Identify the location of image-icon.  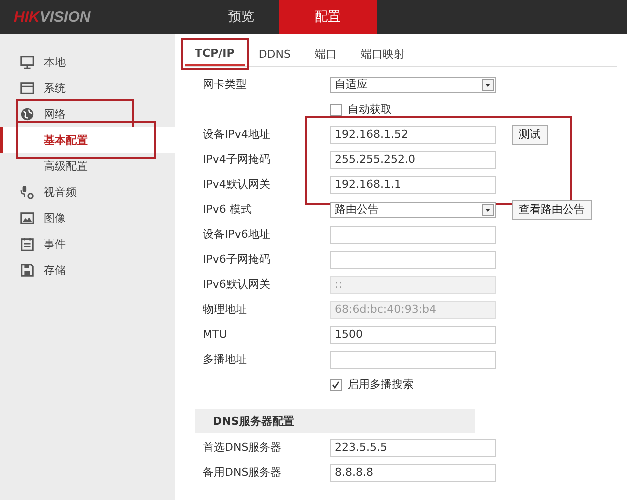
(27, 218).